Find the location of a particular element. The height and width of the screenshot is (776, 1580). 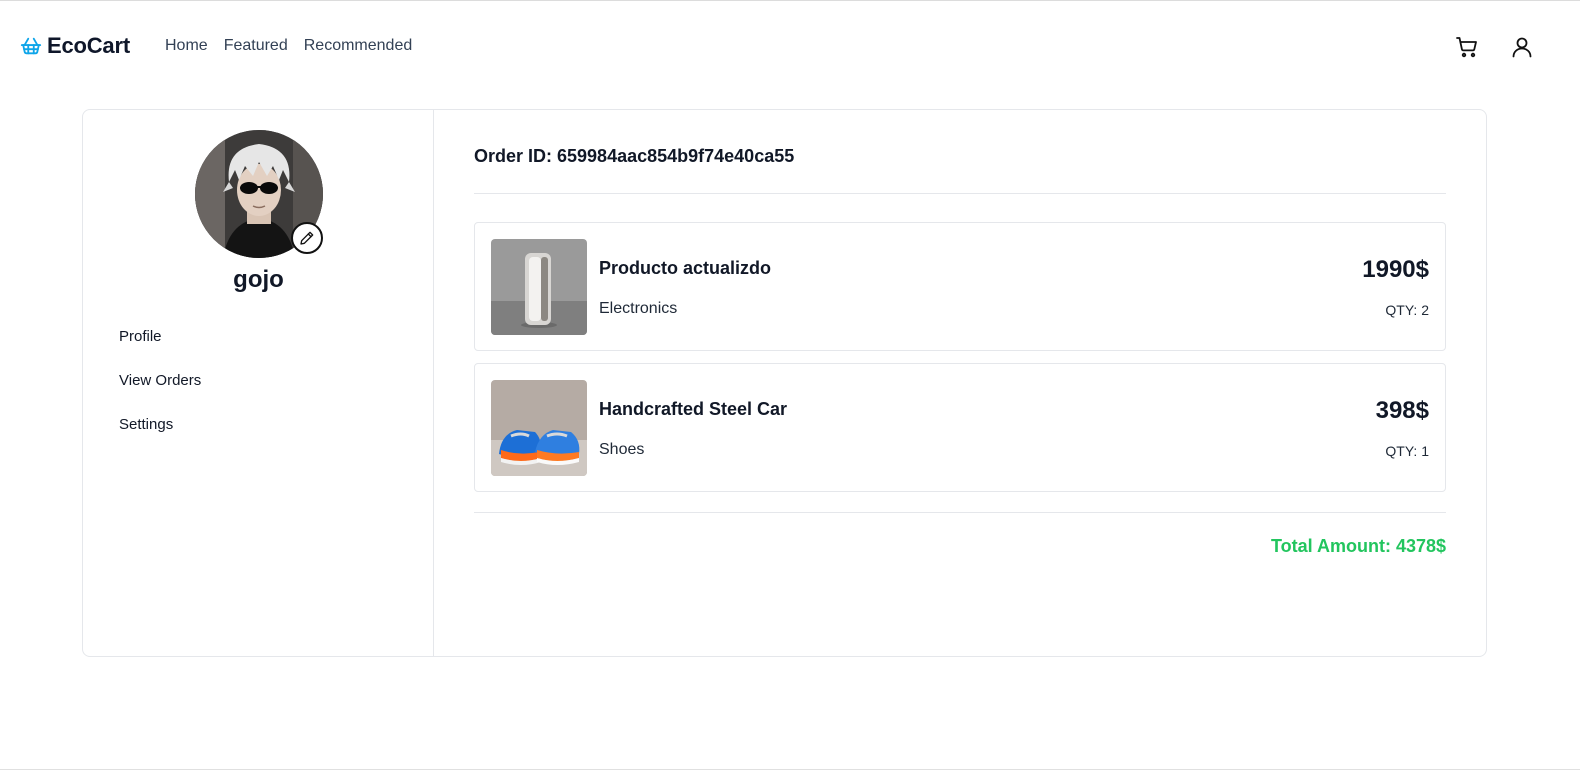

cart-button is located at coordinates (1467, 47).